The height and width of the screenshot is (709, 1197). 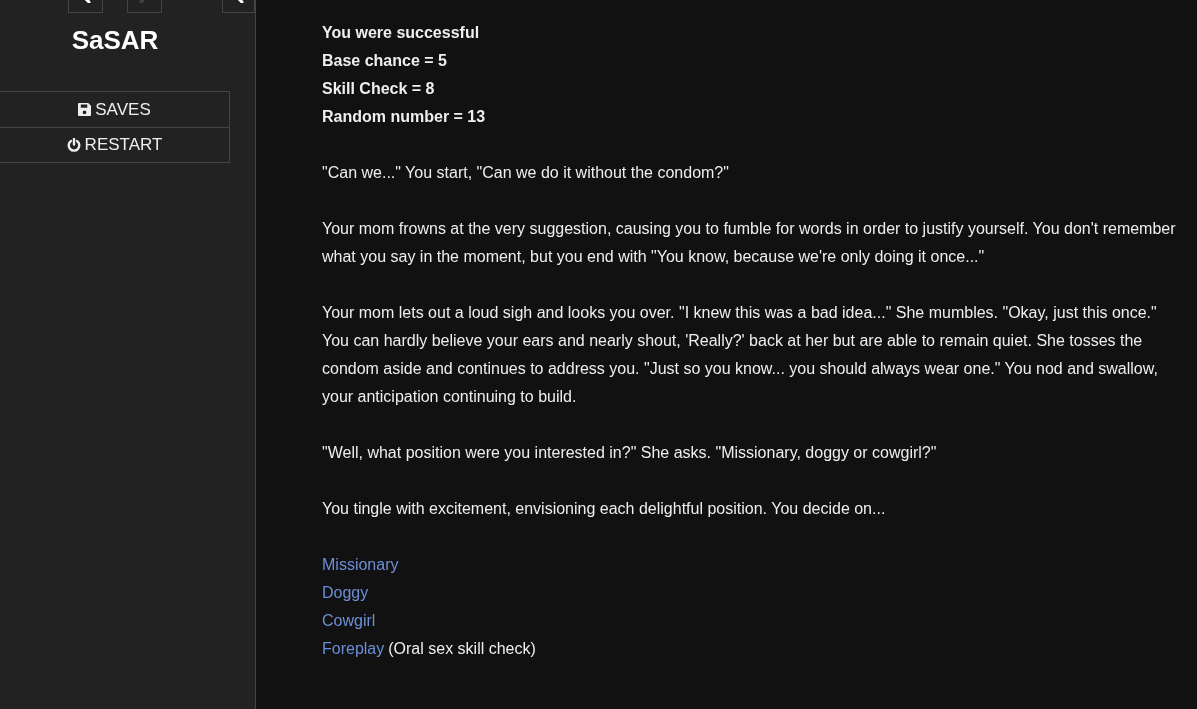 I want to click on power-icon, so click(x=73, y=145).